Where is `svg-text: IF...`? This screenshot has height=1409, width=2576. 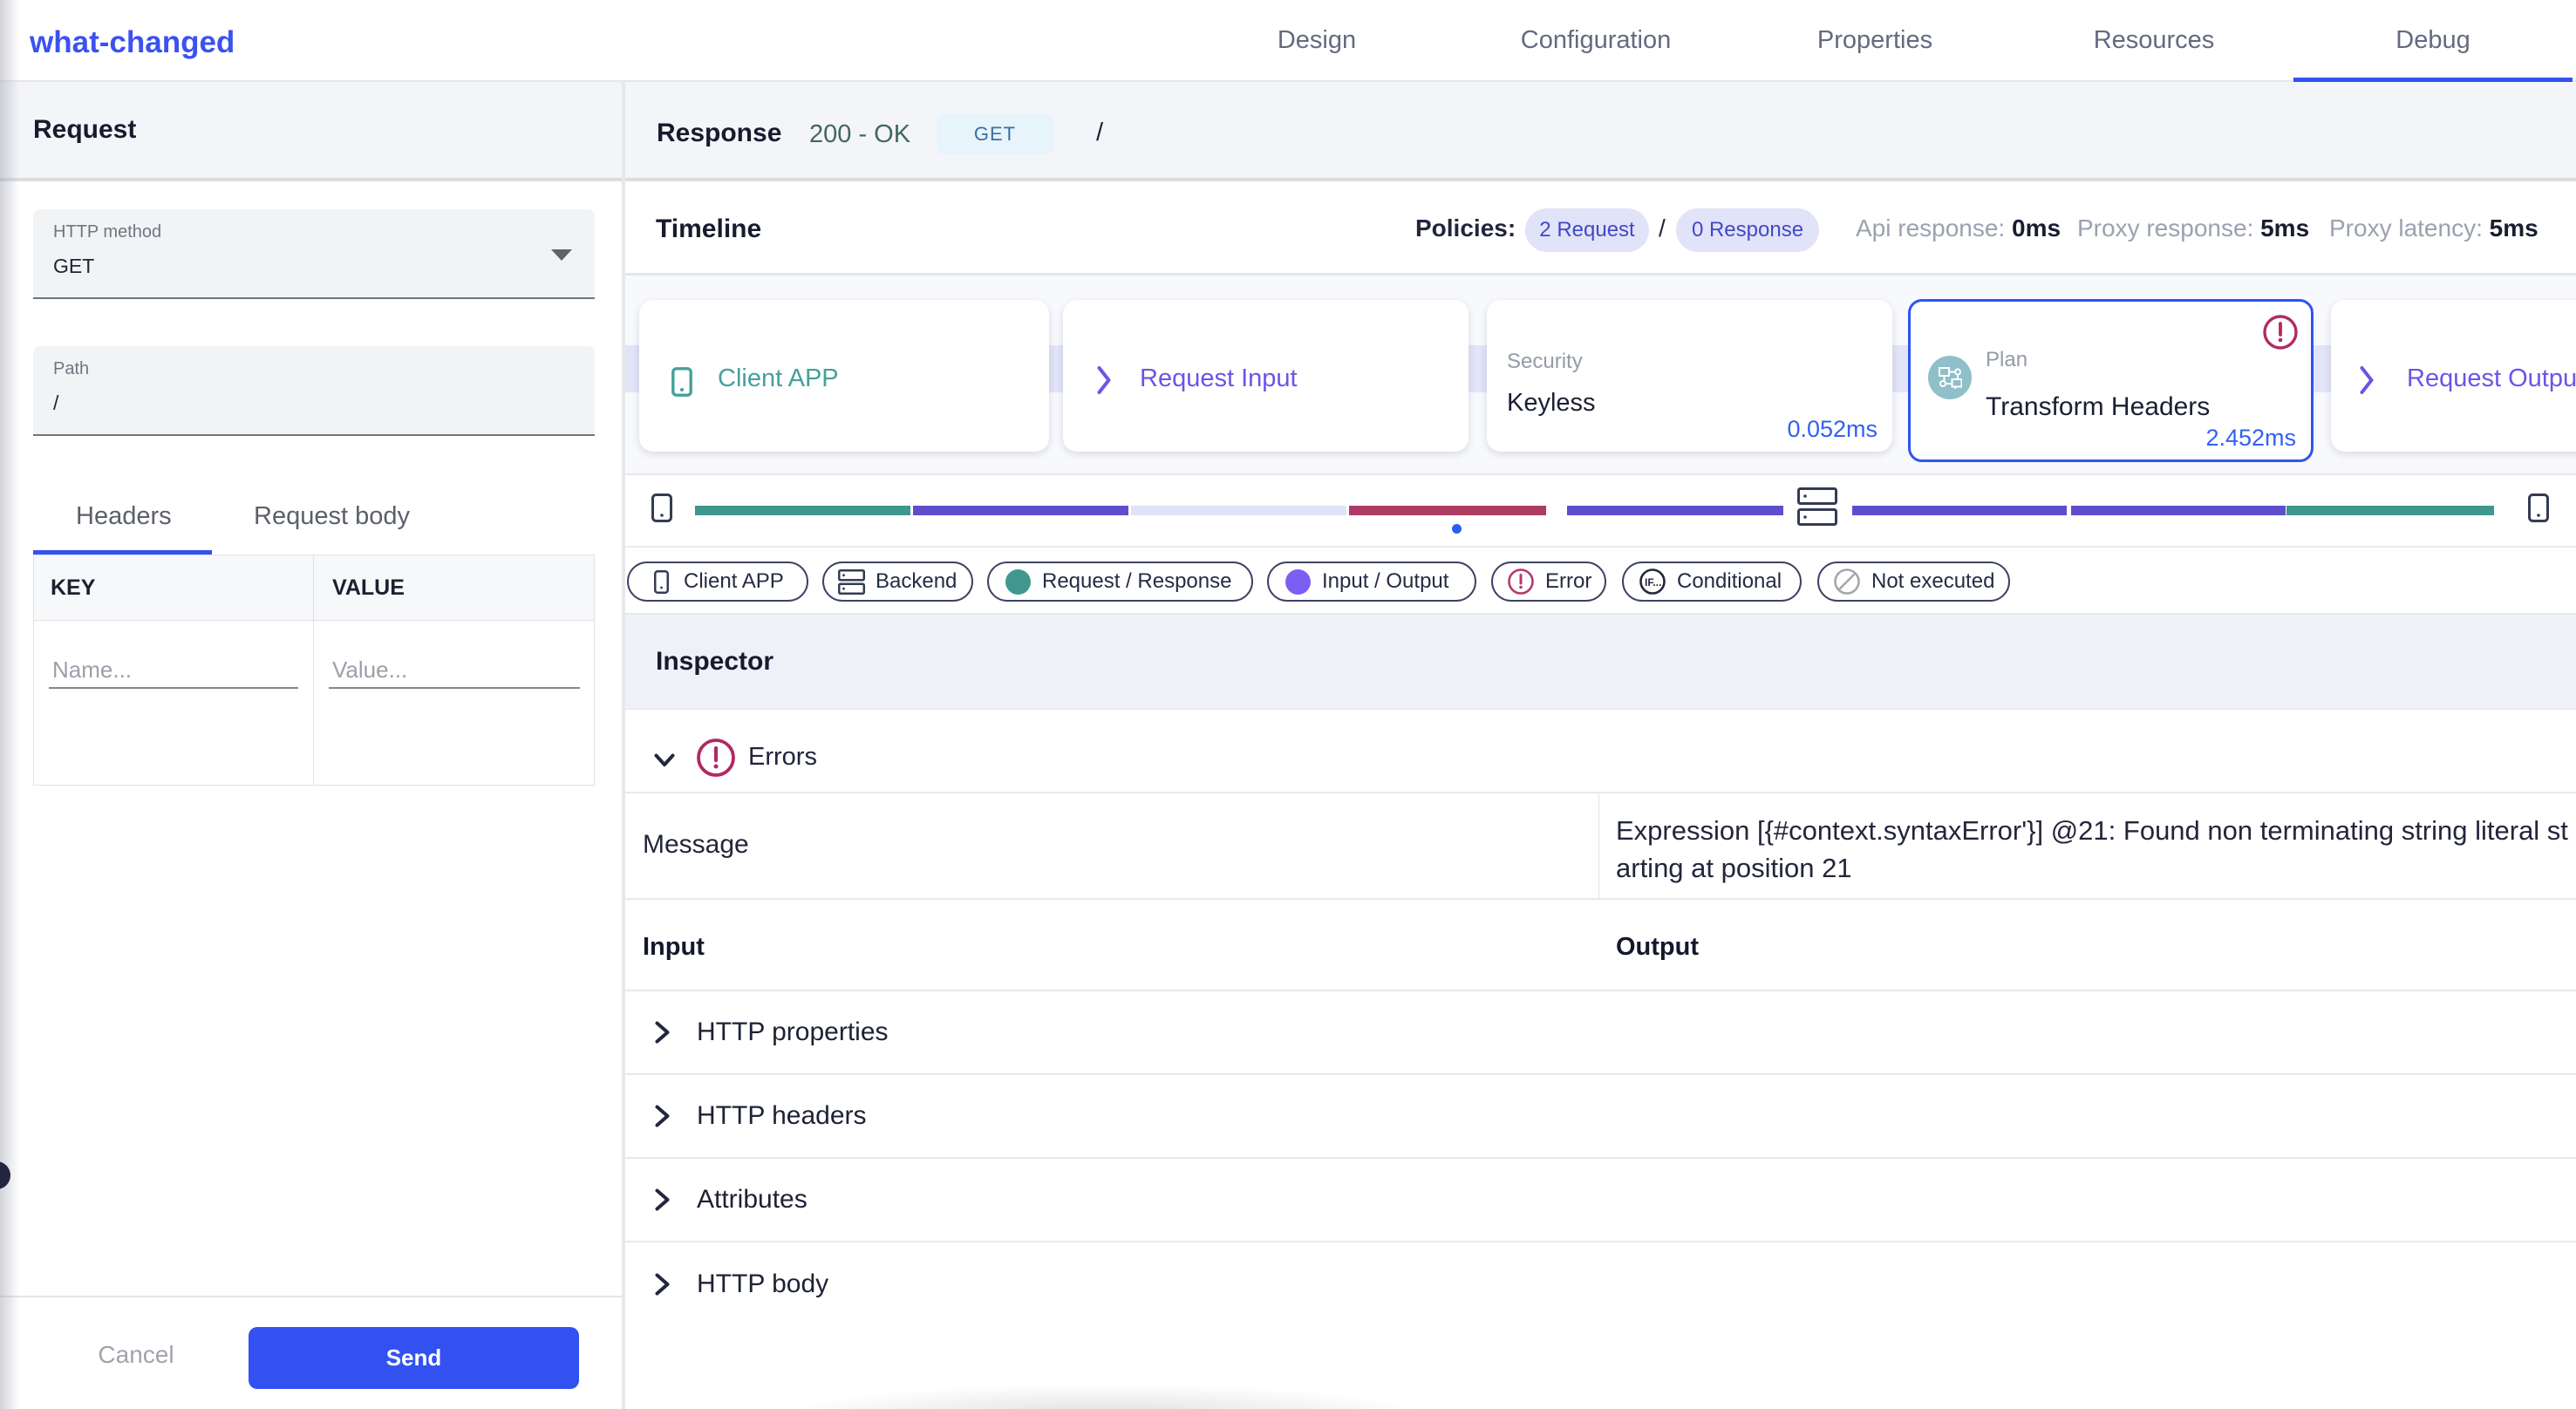
svg-text: IF... is located at coordinates (1653, 582).